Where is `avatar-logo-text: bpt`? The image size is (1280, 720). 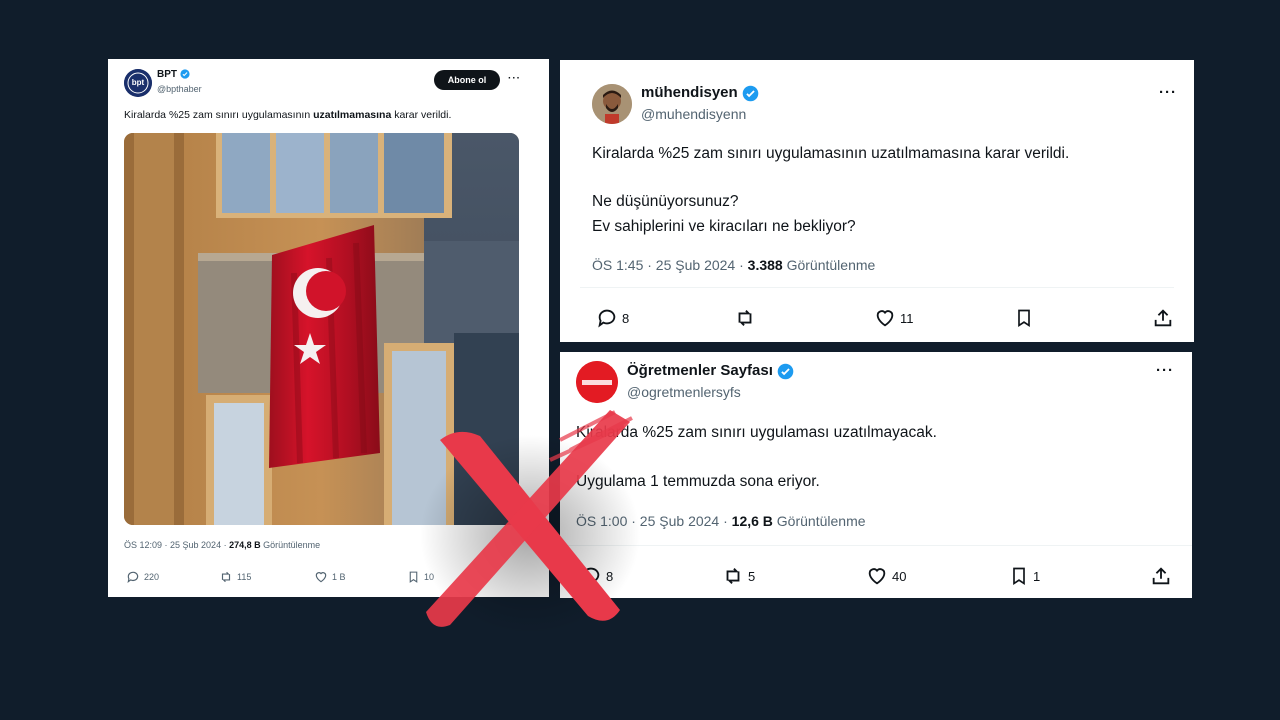
avatar-logo-text: bpt is located at coordinates (138, 82).